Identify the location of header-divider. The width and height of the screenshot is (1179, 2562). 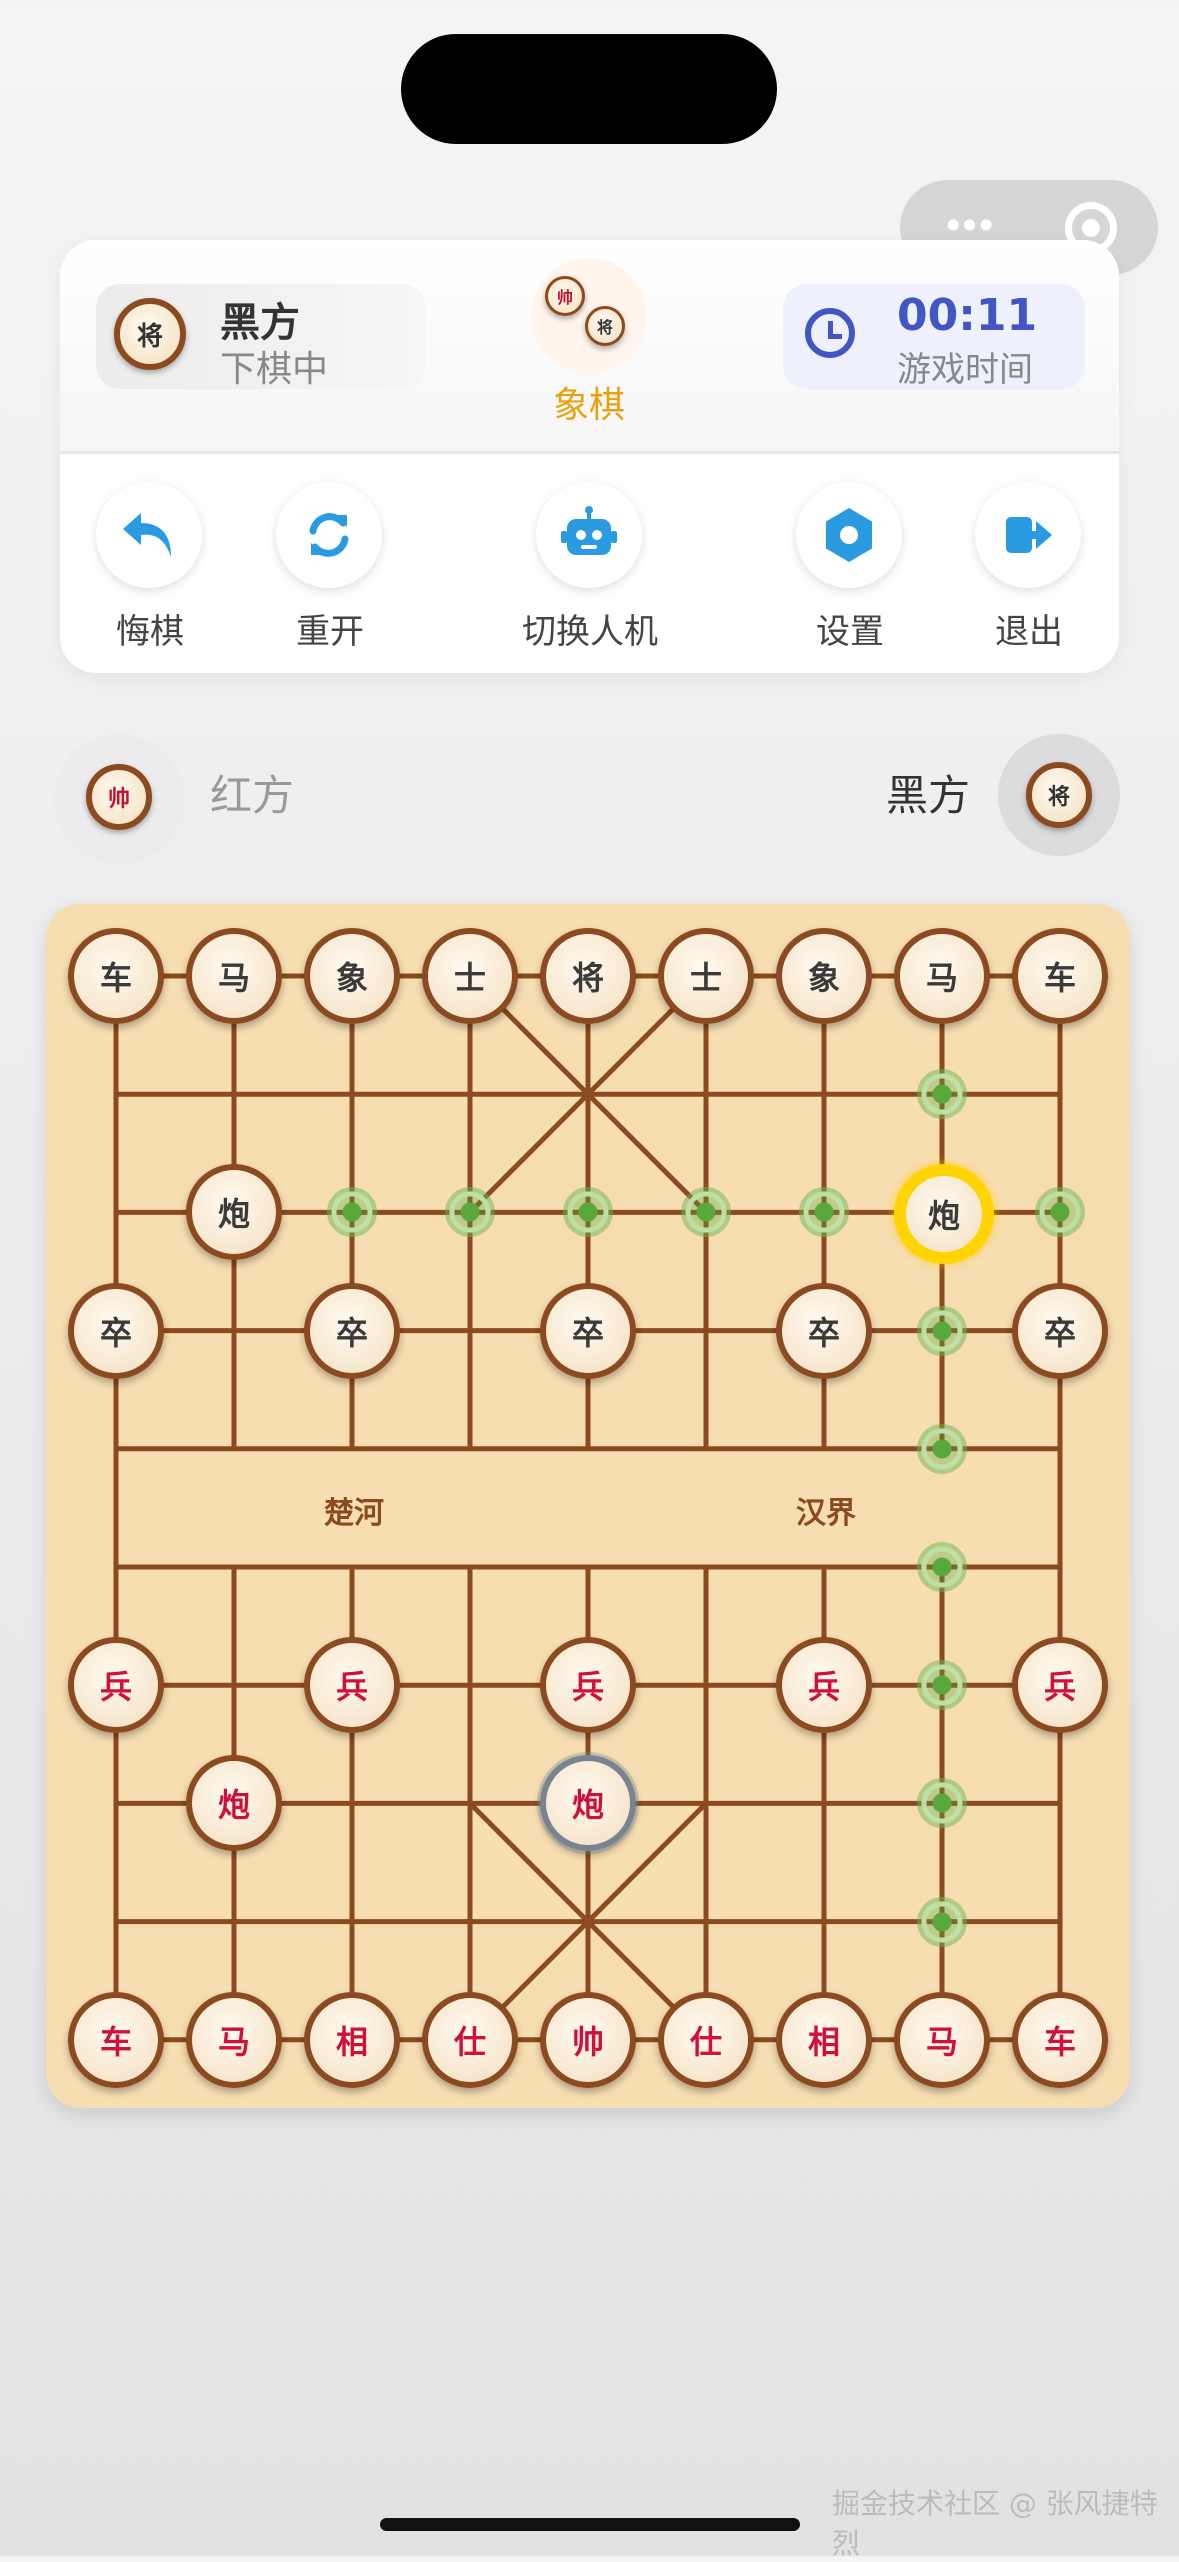
(589, 452).